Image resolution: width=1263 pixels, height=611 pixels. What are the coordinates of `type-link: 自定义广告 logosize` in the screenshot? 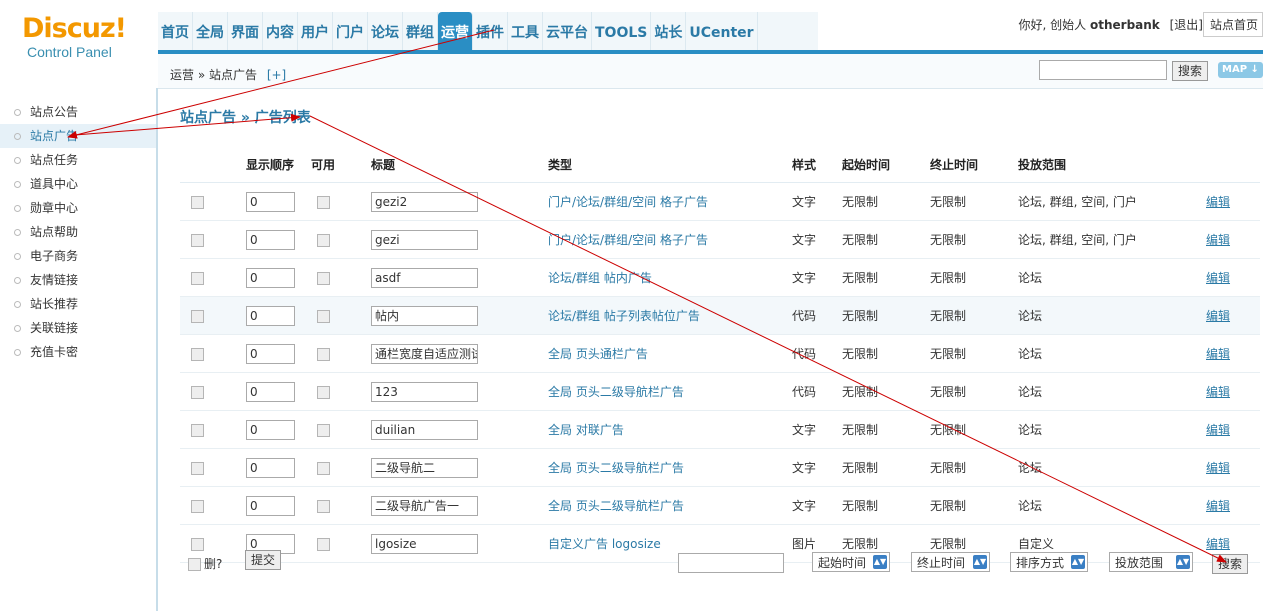 It's located at (604, 544).